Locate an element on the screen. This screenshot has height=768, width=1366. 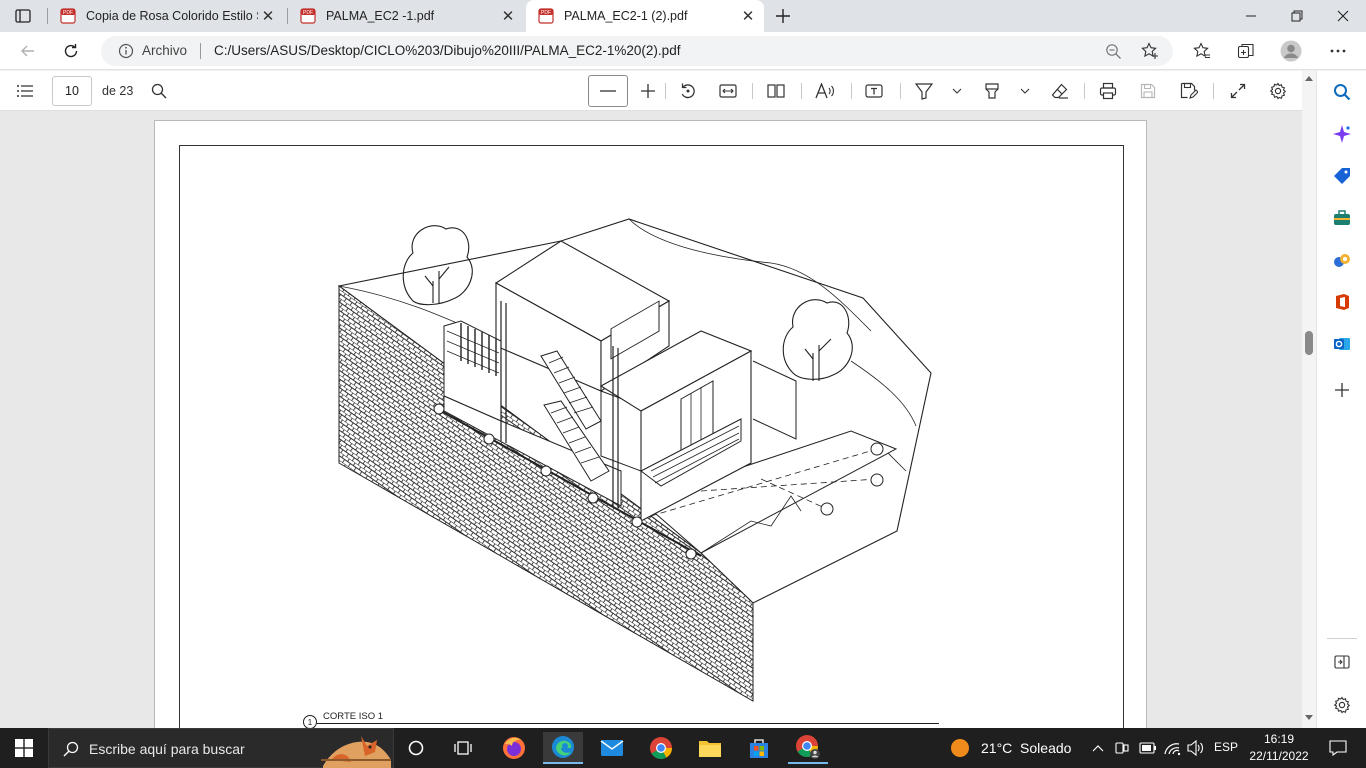
sidebar-search-button is located at coordinates (1342, 92).